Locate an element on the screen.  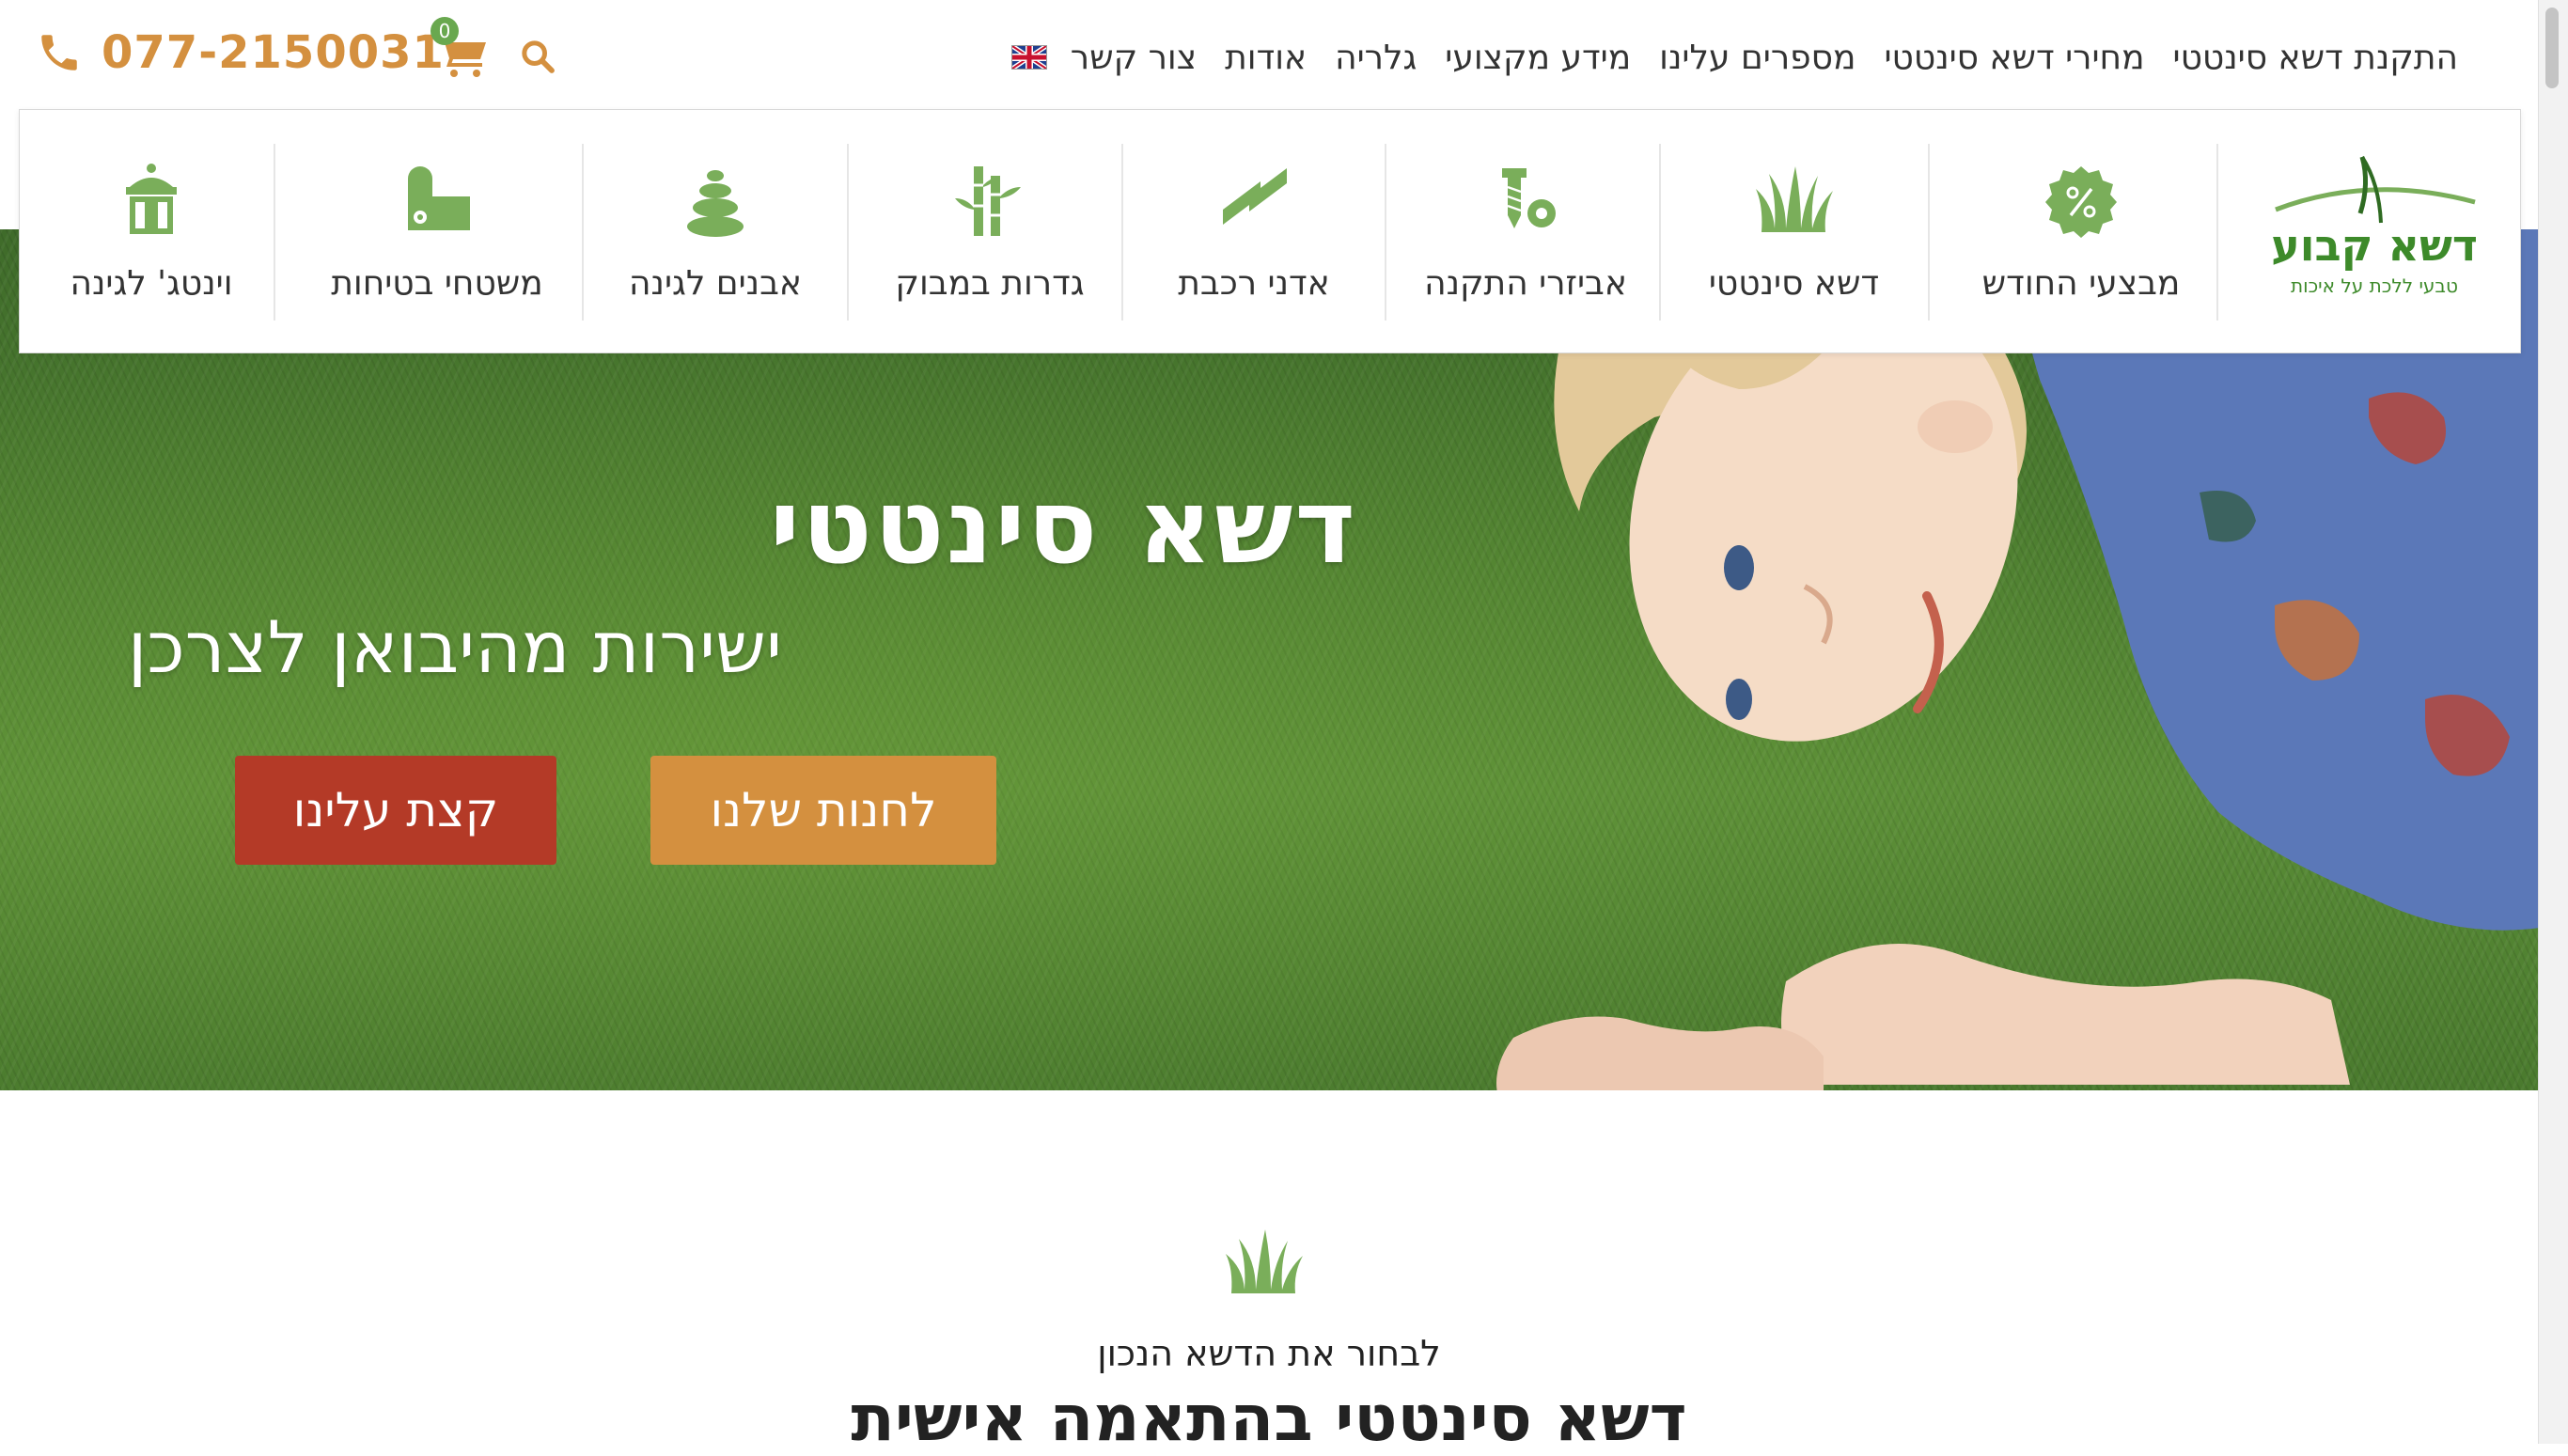
category-label: משטחי בטיחות is located at coordinates (437, 283).